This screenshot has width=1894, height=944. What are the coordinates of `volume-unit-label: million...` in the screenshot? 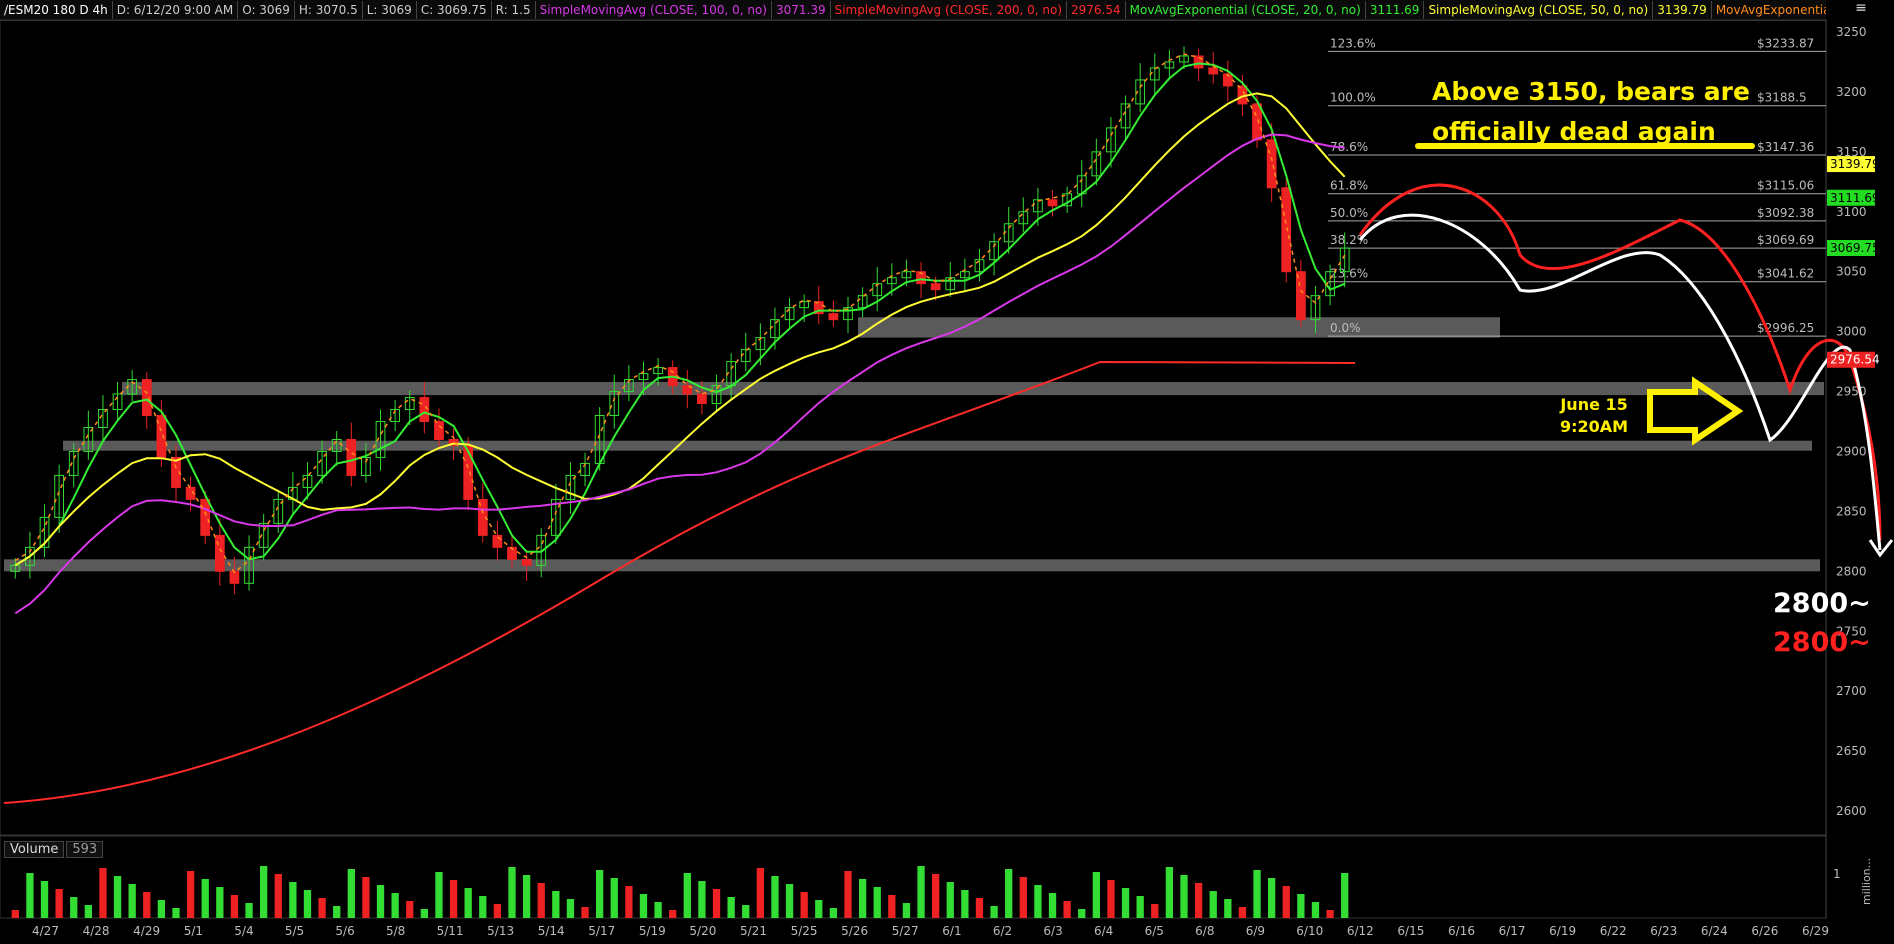 It's located at (1866, 881).